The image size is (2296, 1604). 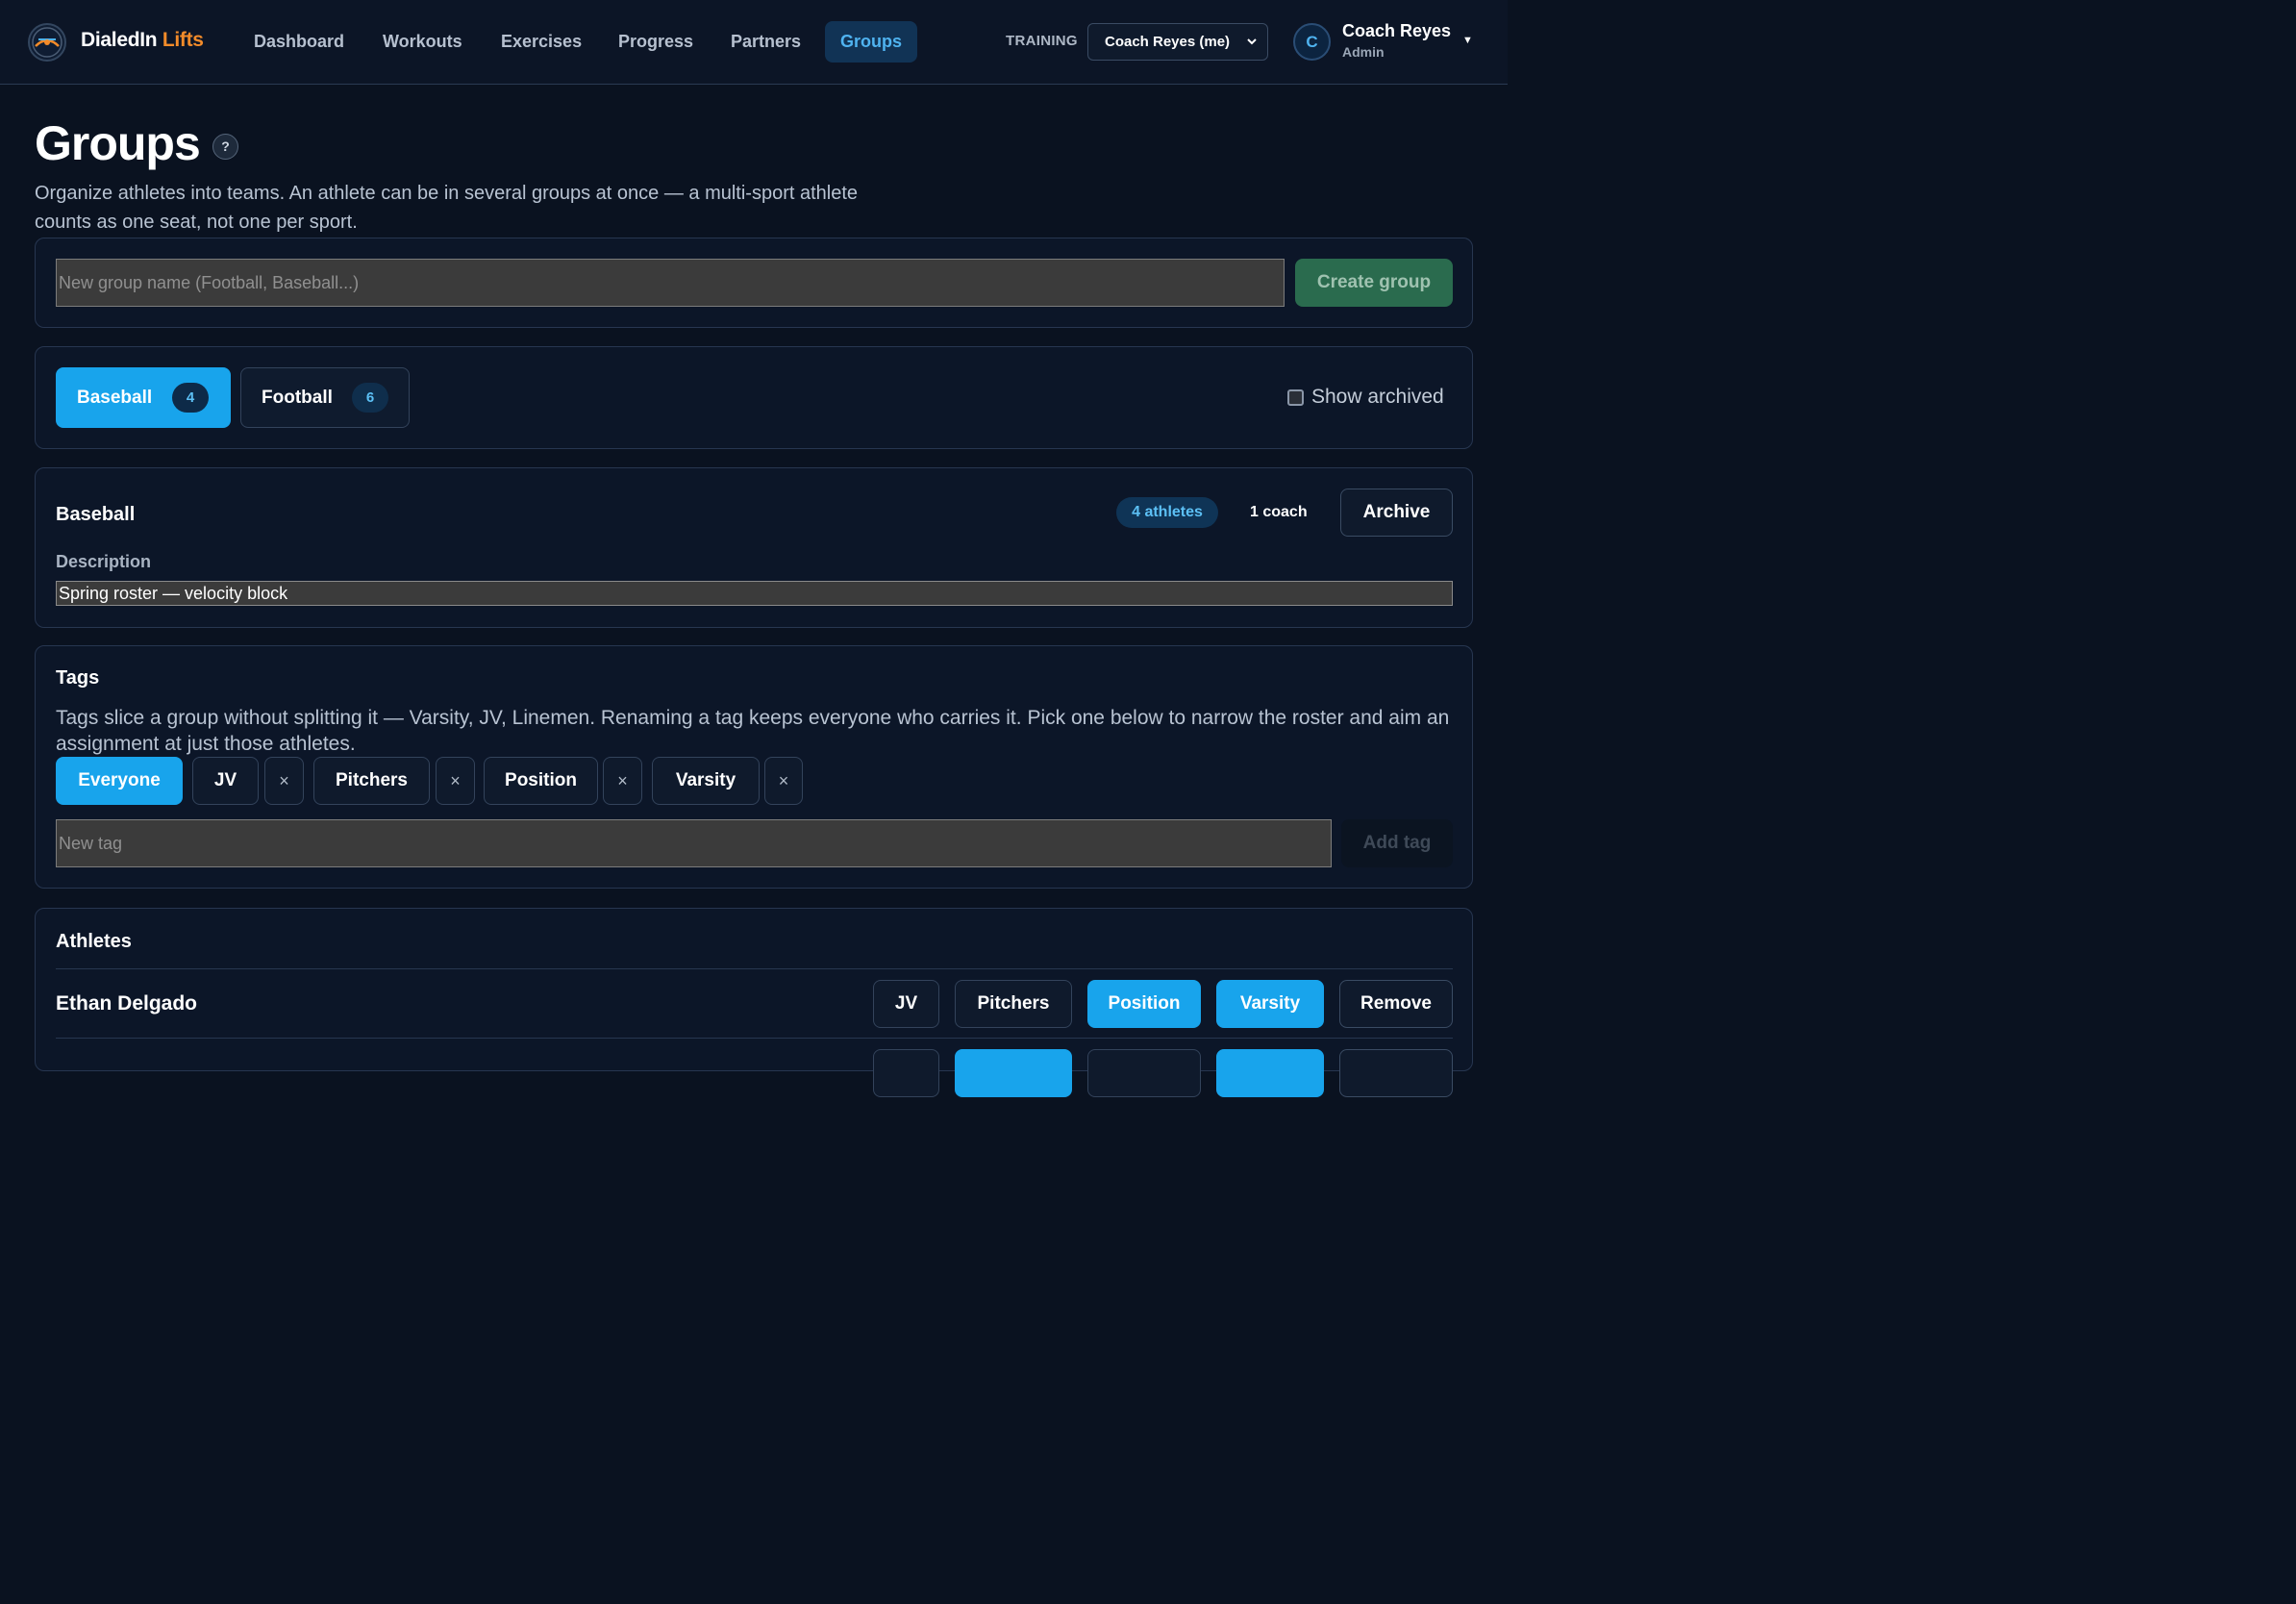 What do you see at coordinates (1467, 40) in the screenshot?
I see `caret-down-icon: ▼` at bounding box center [1467, 40].